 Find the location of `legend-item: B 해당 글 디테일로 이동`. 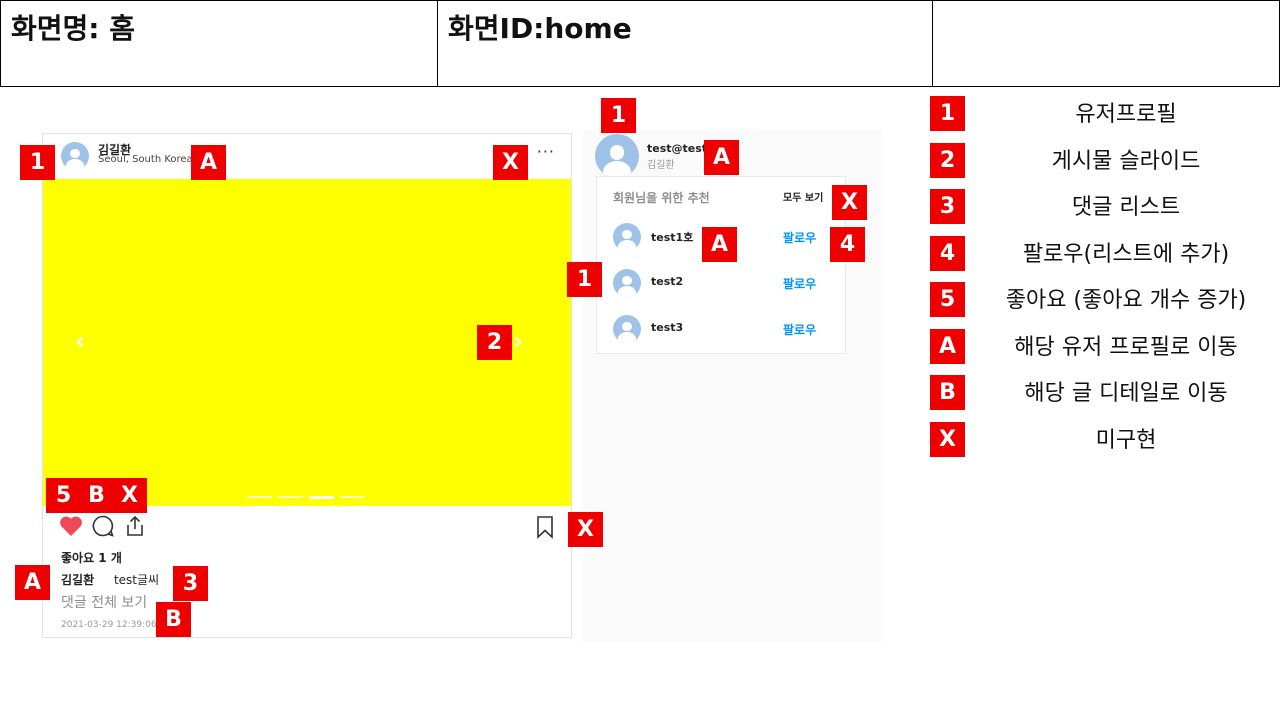

legend-item: B 해당 글 디테일로 이동 is located at coordinates (1100, 392).